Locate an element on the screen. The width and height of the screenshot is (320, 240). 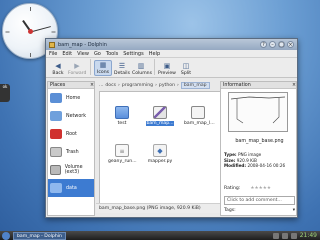
modified-value: 2008-04-16 00:26 is located at coordinates (266, 165).